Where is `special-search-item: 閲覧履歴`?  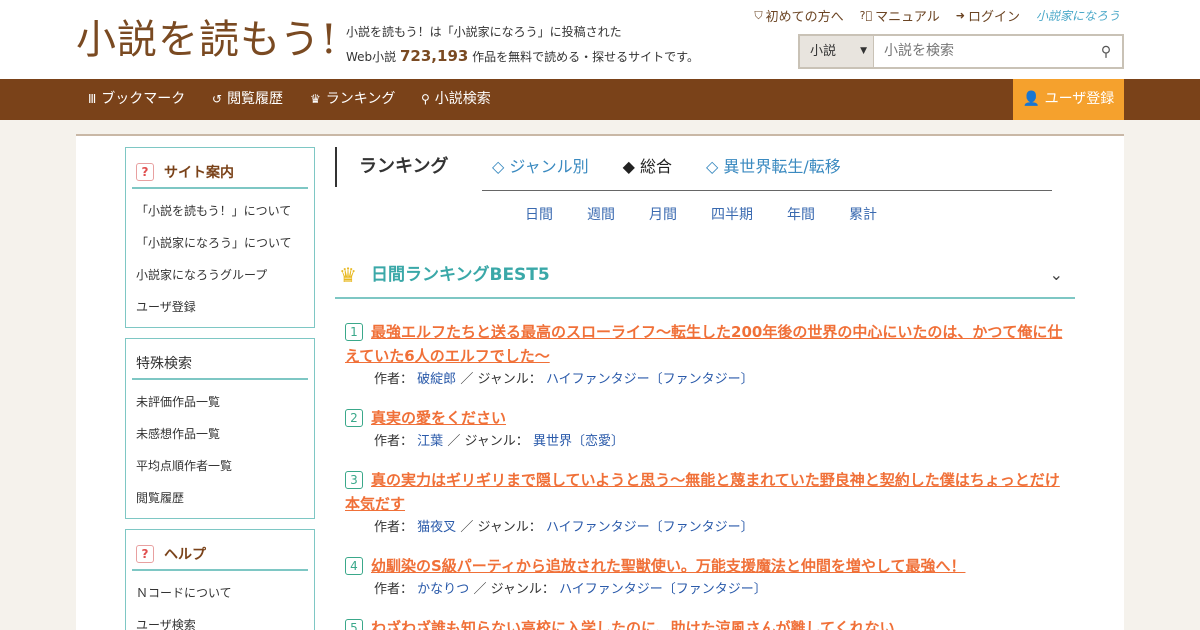
special-search-item: 閲覧履歴 is located at coordinates (225, 498).